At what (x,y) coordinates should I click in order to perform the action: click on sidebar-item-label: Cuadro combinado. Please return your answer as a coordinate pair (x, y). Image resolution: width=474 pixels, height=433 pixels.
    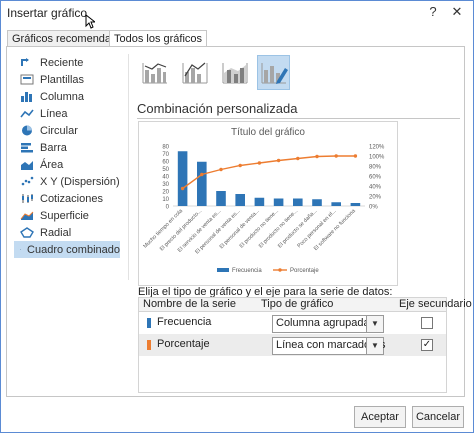
    Looking at the image, I should click on (73, 249).